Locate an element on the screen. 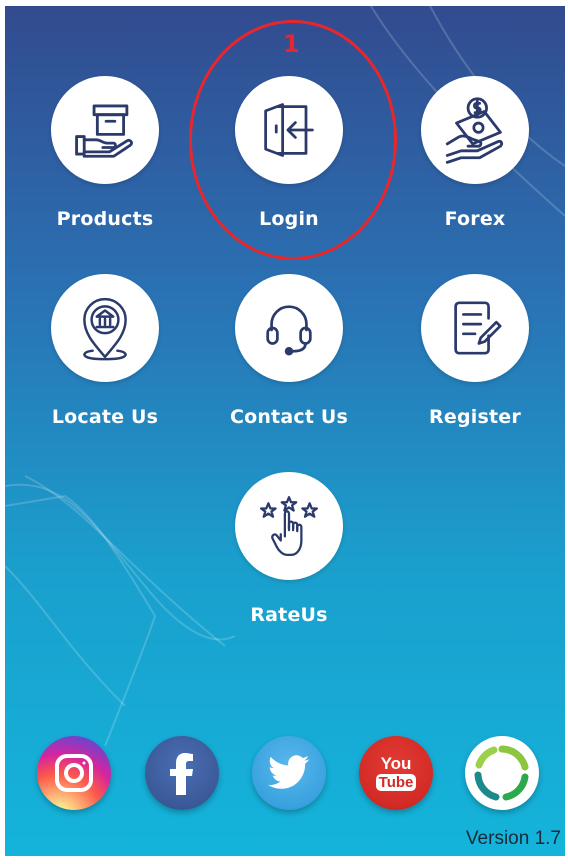  twitter-icon is located at coordinates (289, 772).